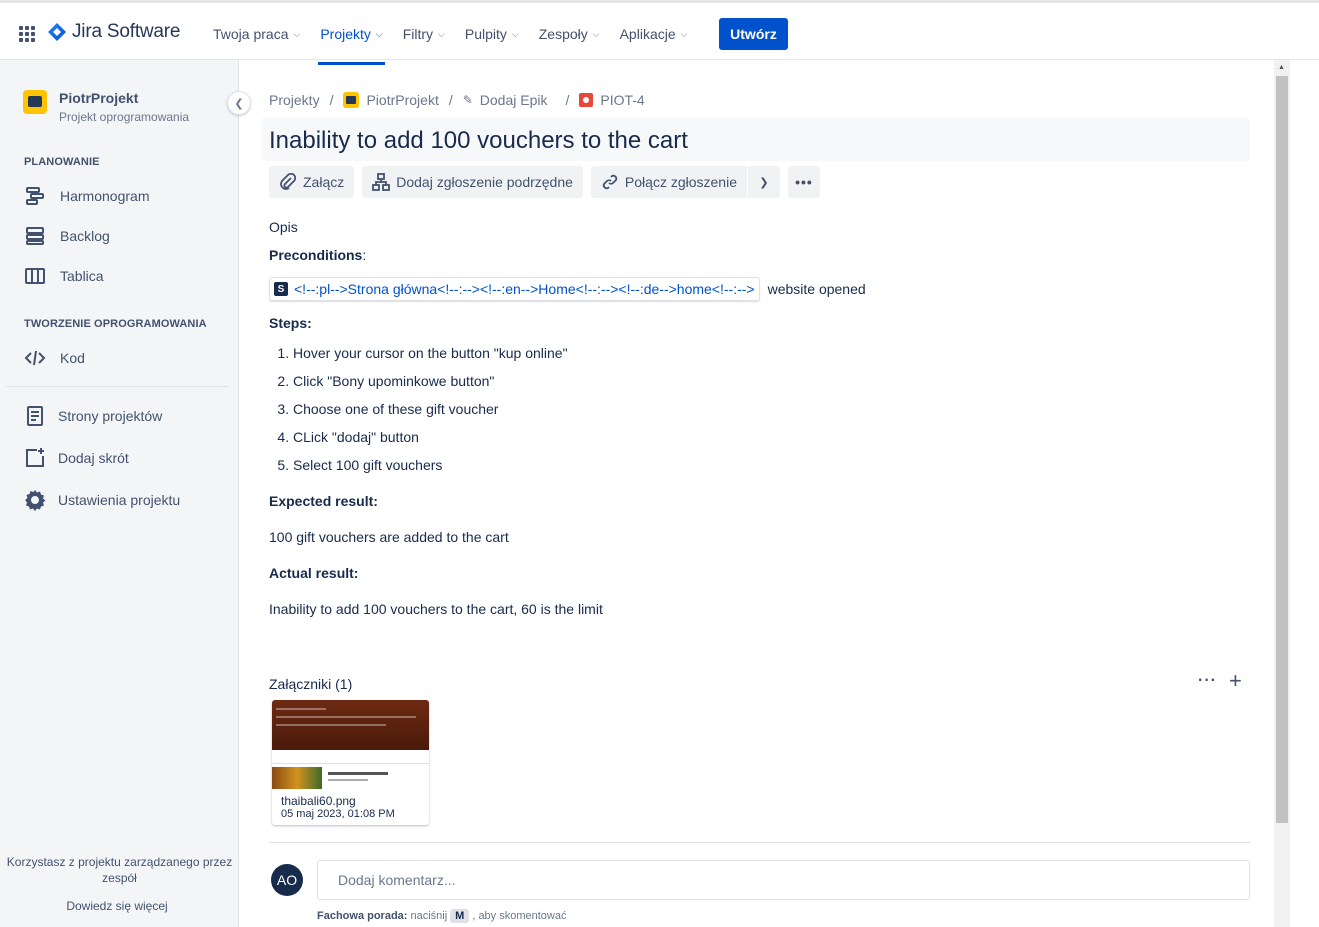 Image resolution: width=1319 pixels, height=927 pixels. I want to click on nav-teams: Zespoły ⌵, so click(569, 34).